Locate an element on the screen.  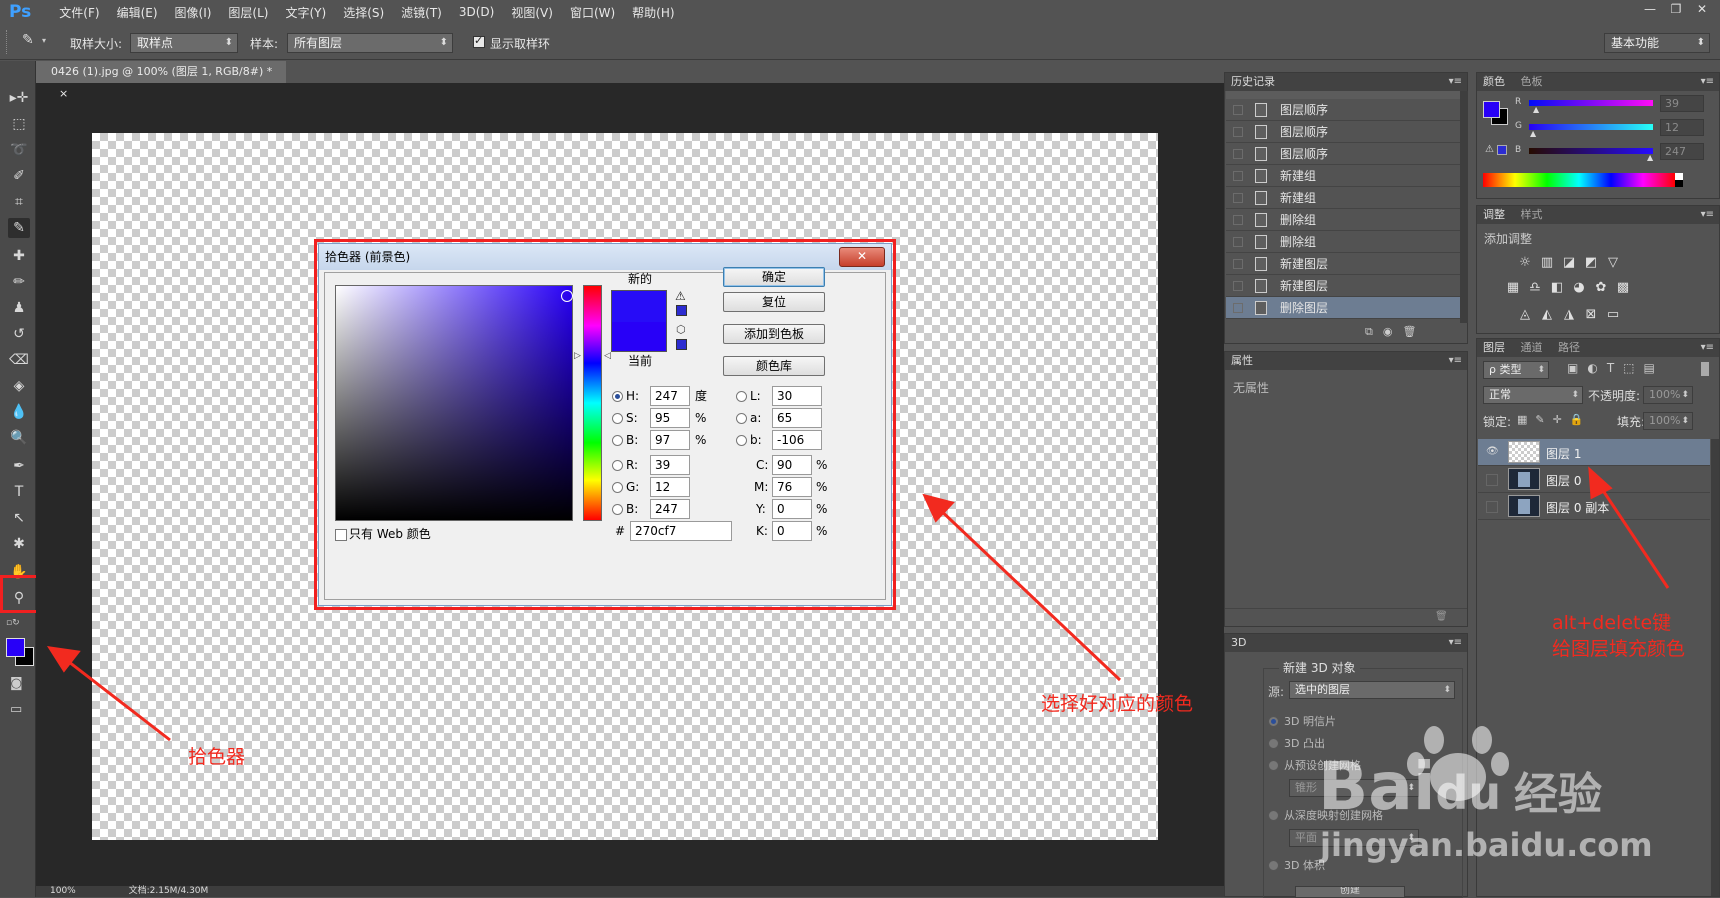
annotation-choose-color: 选择好对应的颜色 is located at coordinates (1117, 704).